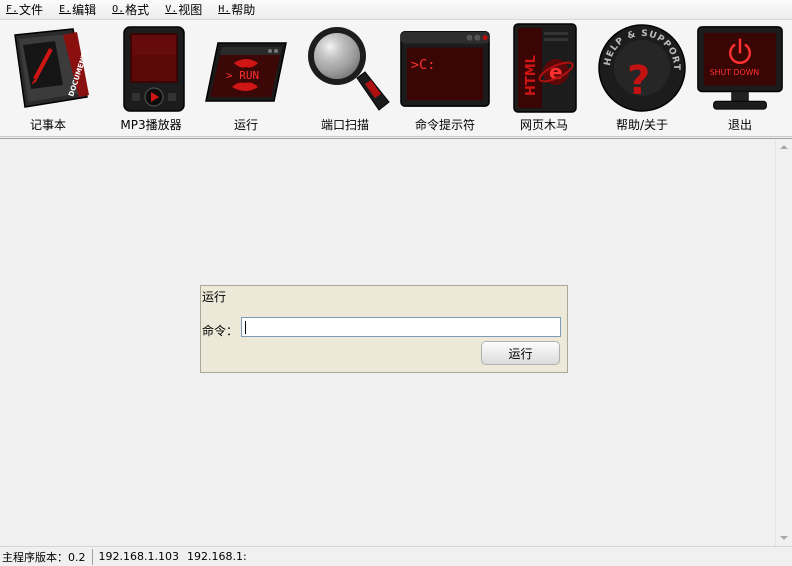  What do you see at coordinates (544, 68) in the screenshot?
I see `html-ie-icon: HTML e` at bounding box center [544, 68].